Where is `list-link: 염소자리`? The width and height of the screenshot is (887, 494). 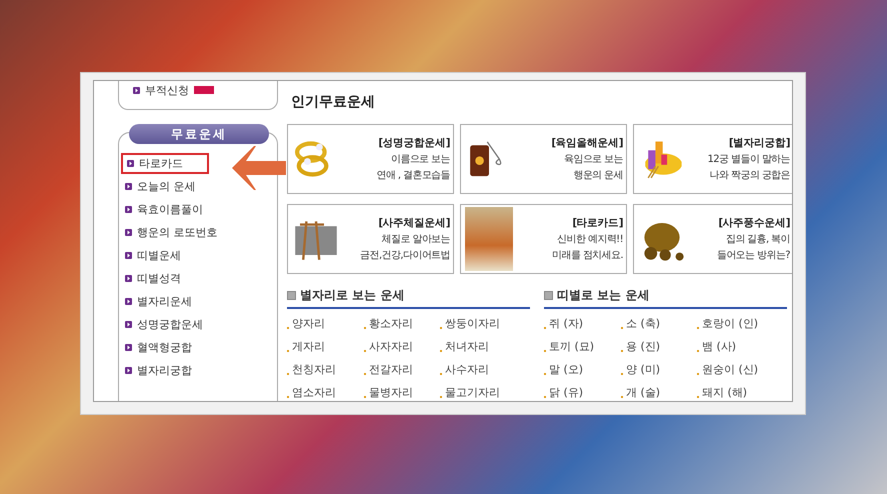
list-link: 염소자리 is located at coordinates (314, 392).